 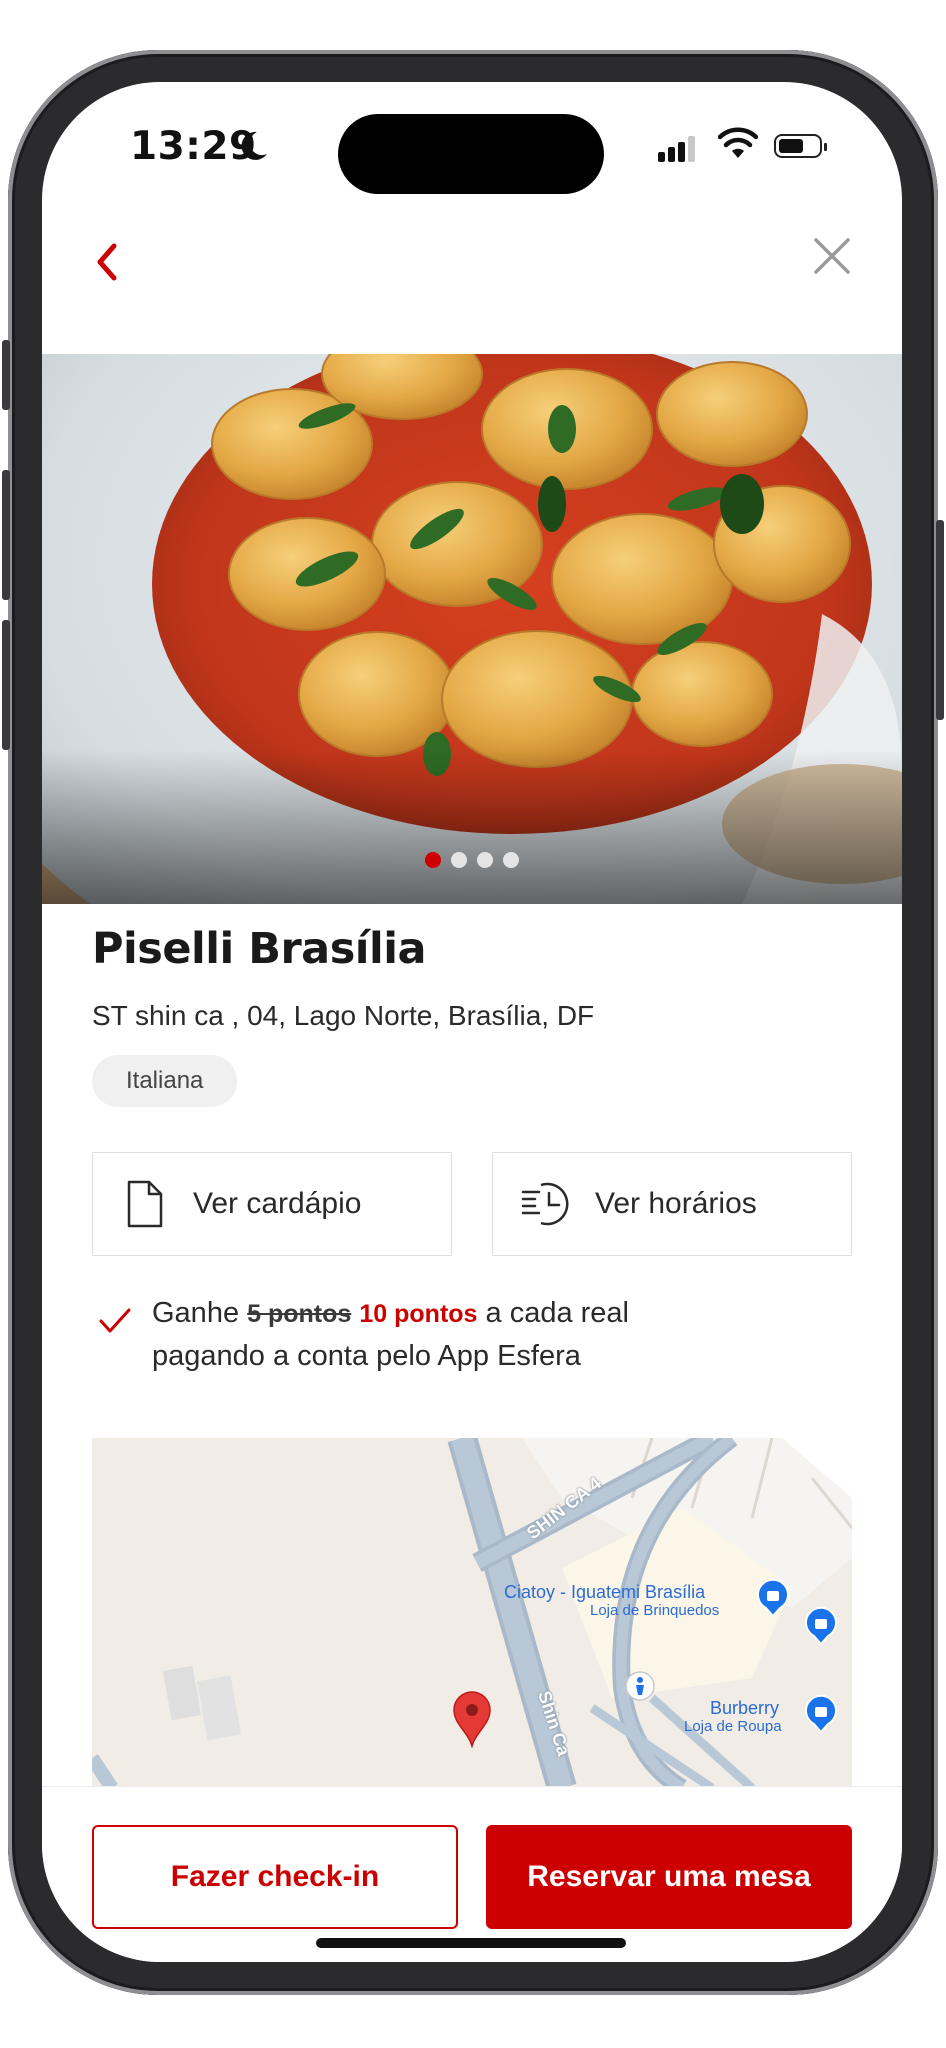 I want to click on volume-down-button, so click(x=6, y=685).